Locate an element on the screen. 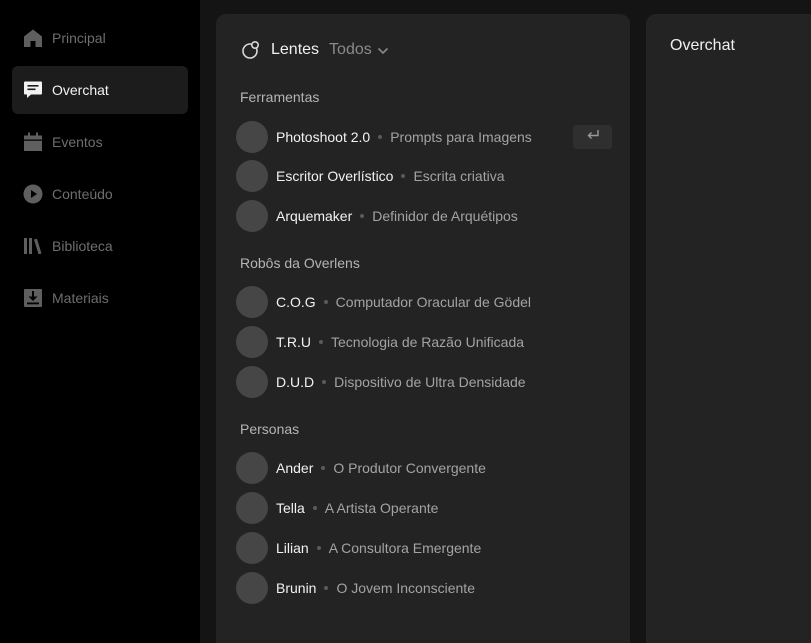 The width and height of the screenshot is (811, 643). list-item: Arquemaker Definidor de Arquétipos is located at coordinates (424, 216).